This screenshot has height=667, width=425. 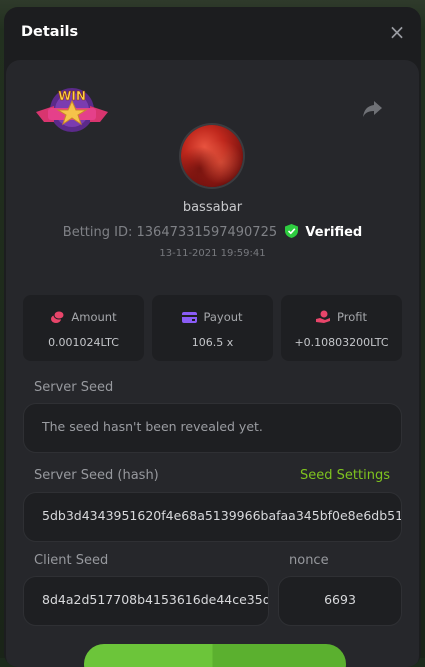 I want to click on modal-title: Details, so click(x=50, y=32).